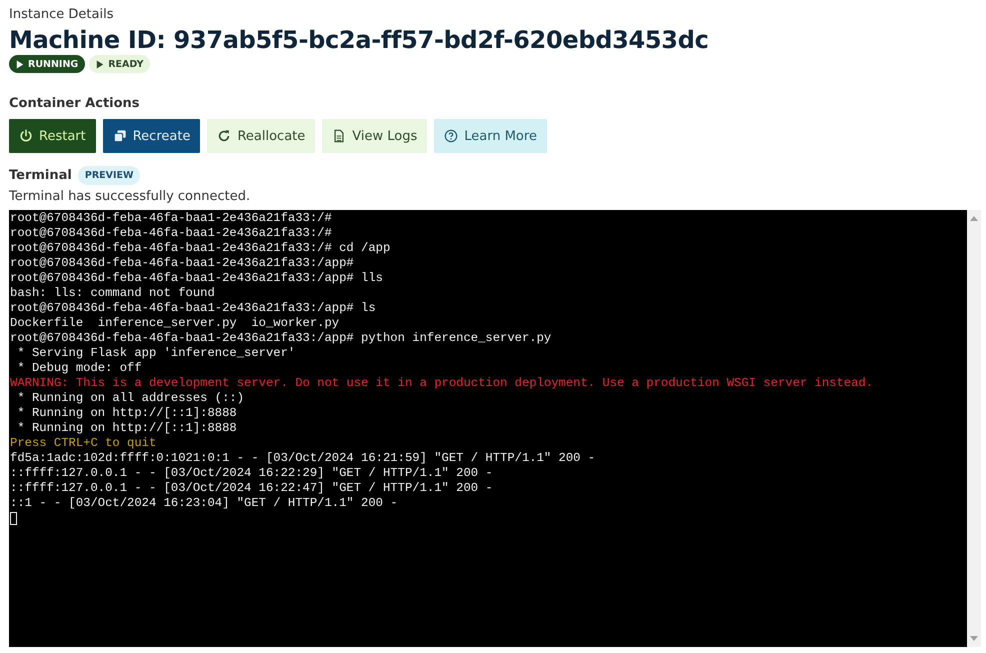 The height and width of the screenshot is (653, 986). Describe the element at coordinates (442, 383) in the screenshot. I see `terminal-line: WARNING: This is a development server. Do not use it in a production deployment. Use a production WSGI server instead.` at that location.